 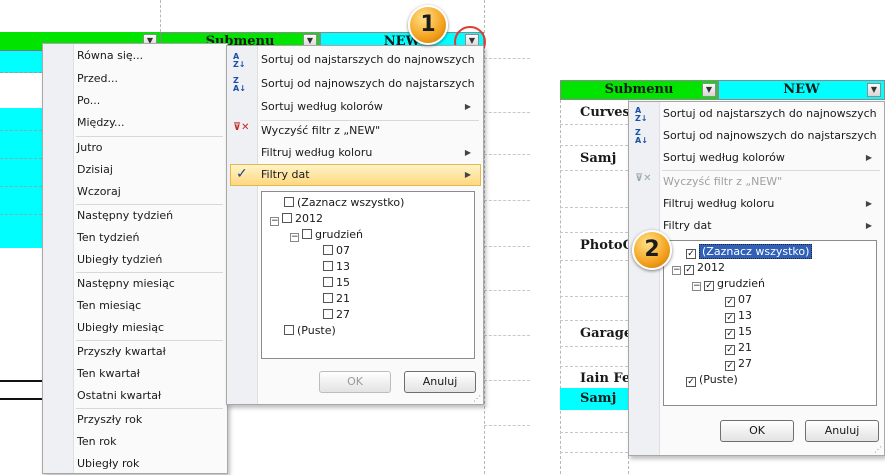 I want to click on cell-cyan, so click(x=21, y=62).